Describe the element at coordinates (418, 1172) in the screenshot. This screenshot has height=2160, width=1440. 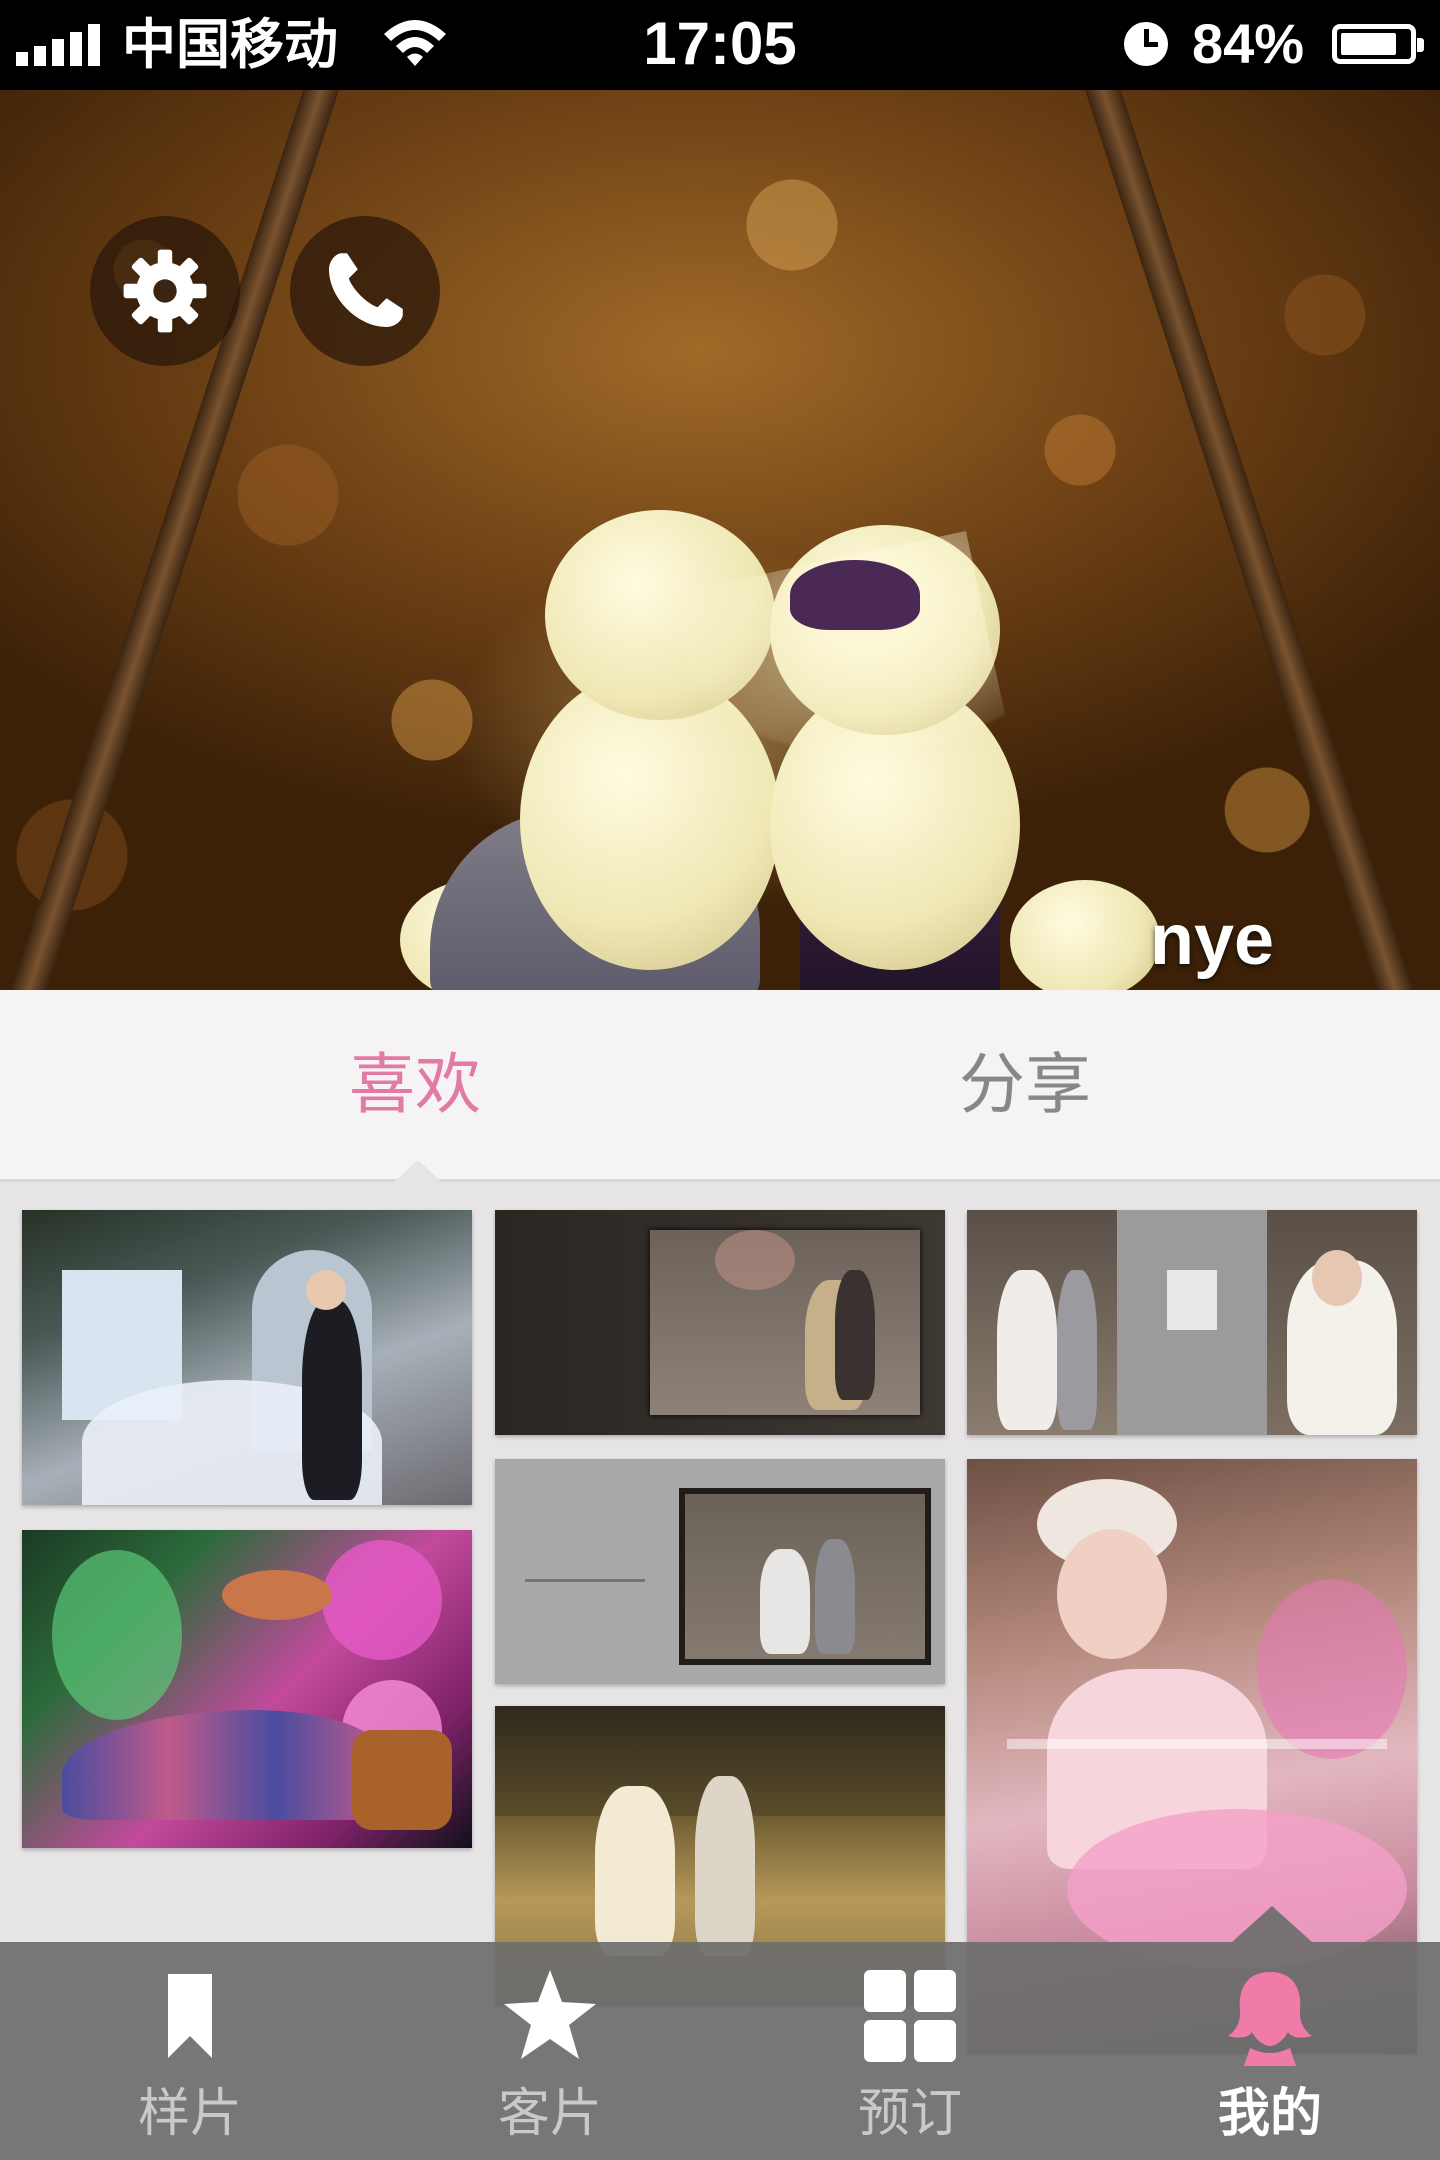
I see `active-tab-indicator` at that location.